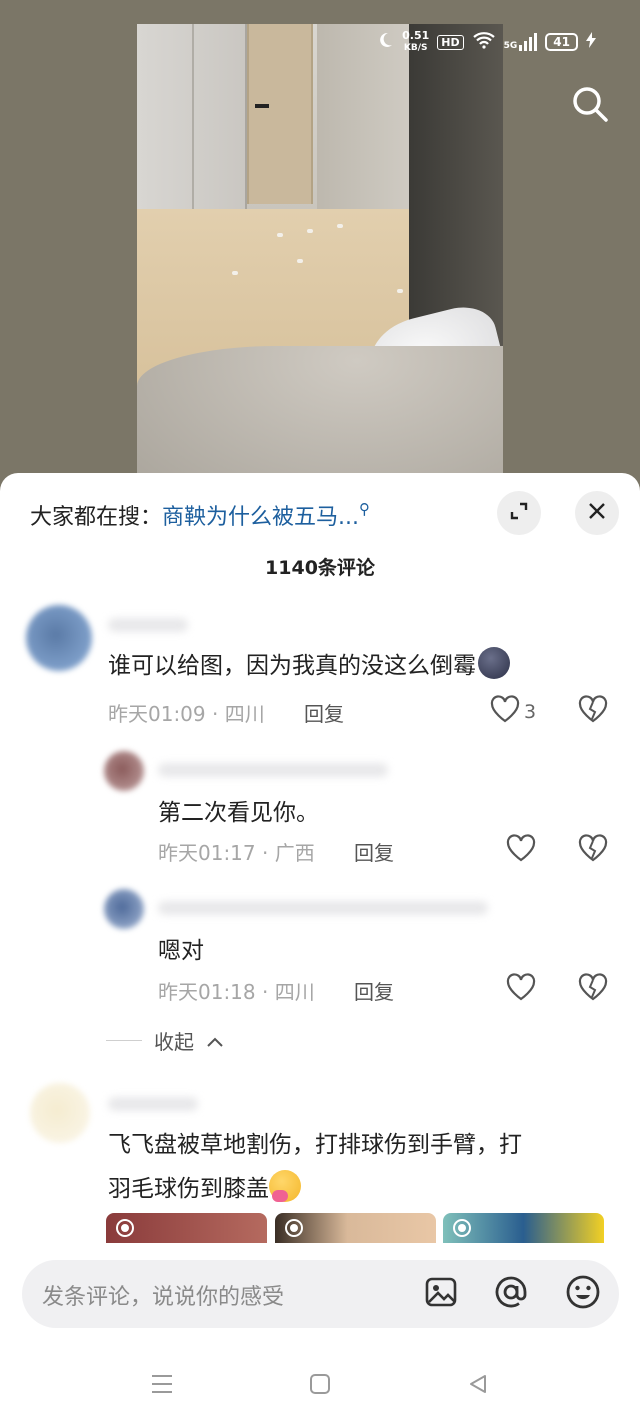  I want to click on search-icon, so click(590, 108).